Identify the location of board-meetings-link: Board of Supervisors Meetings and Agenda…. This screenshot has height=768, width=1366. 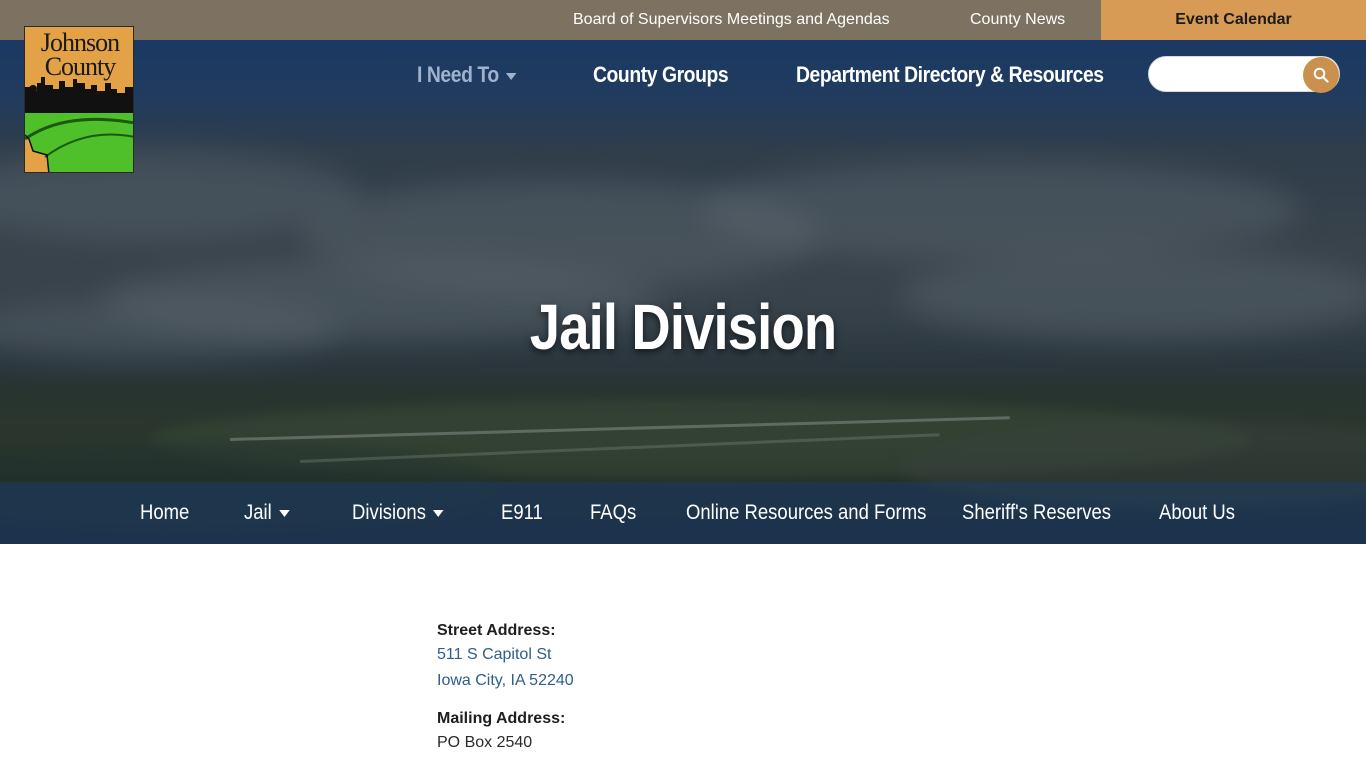
(731, 20).